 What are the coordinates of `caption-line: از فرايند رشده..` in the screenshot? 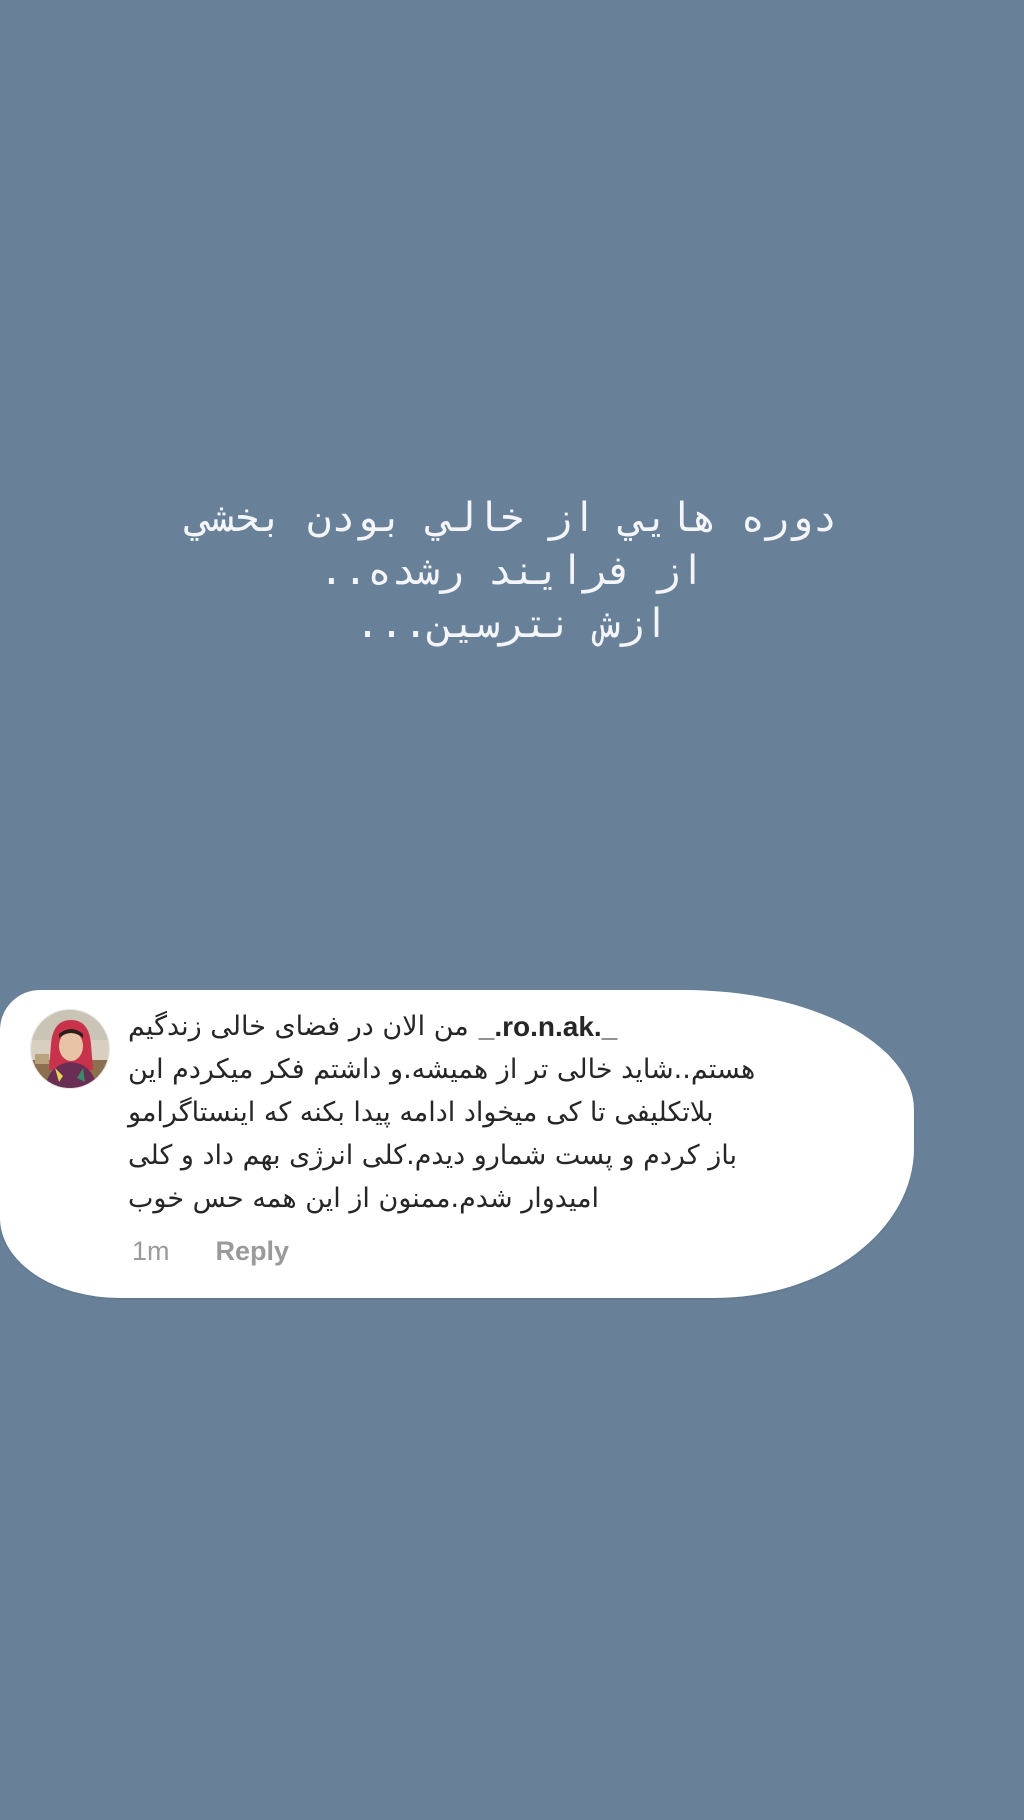 It's located at (512, 571).